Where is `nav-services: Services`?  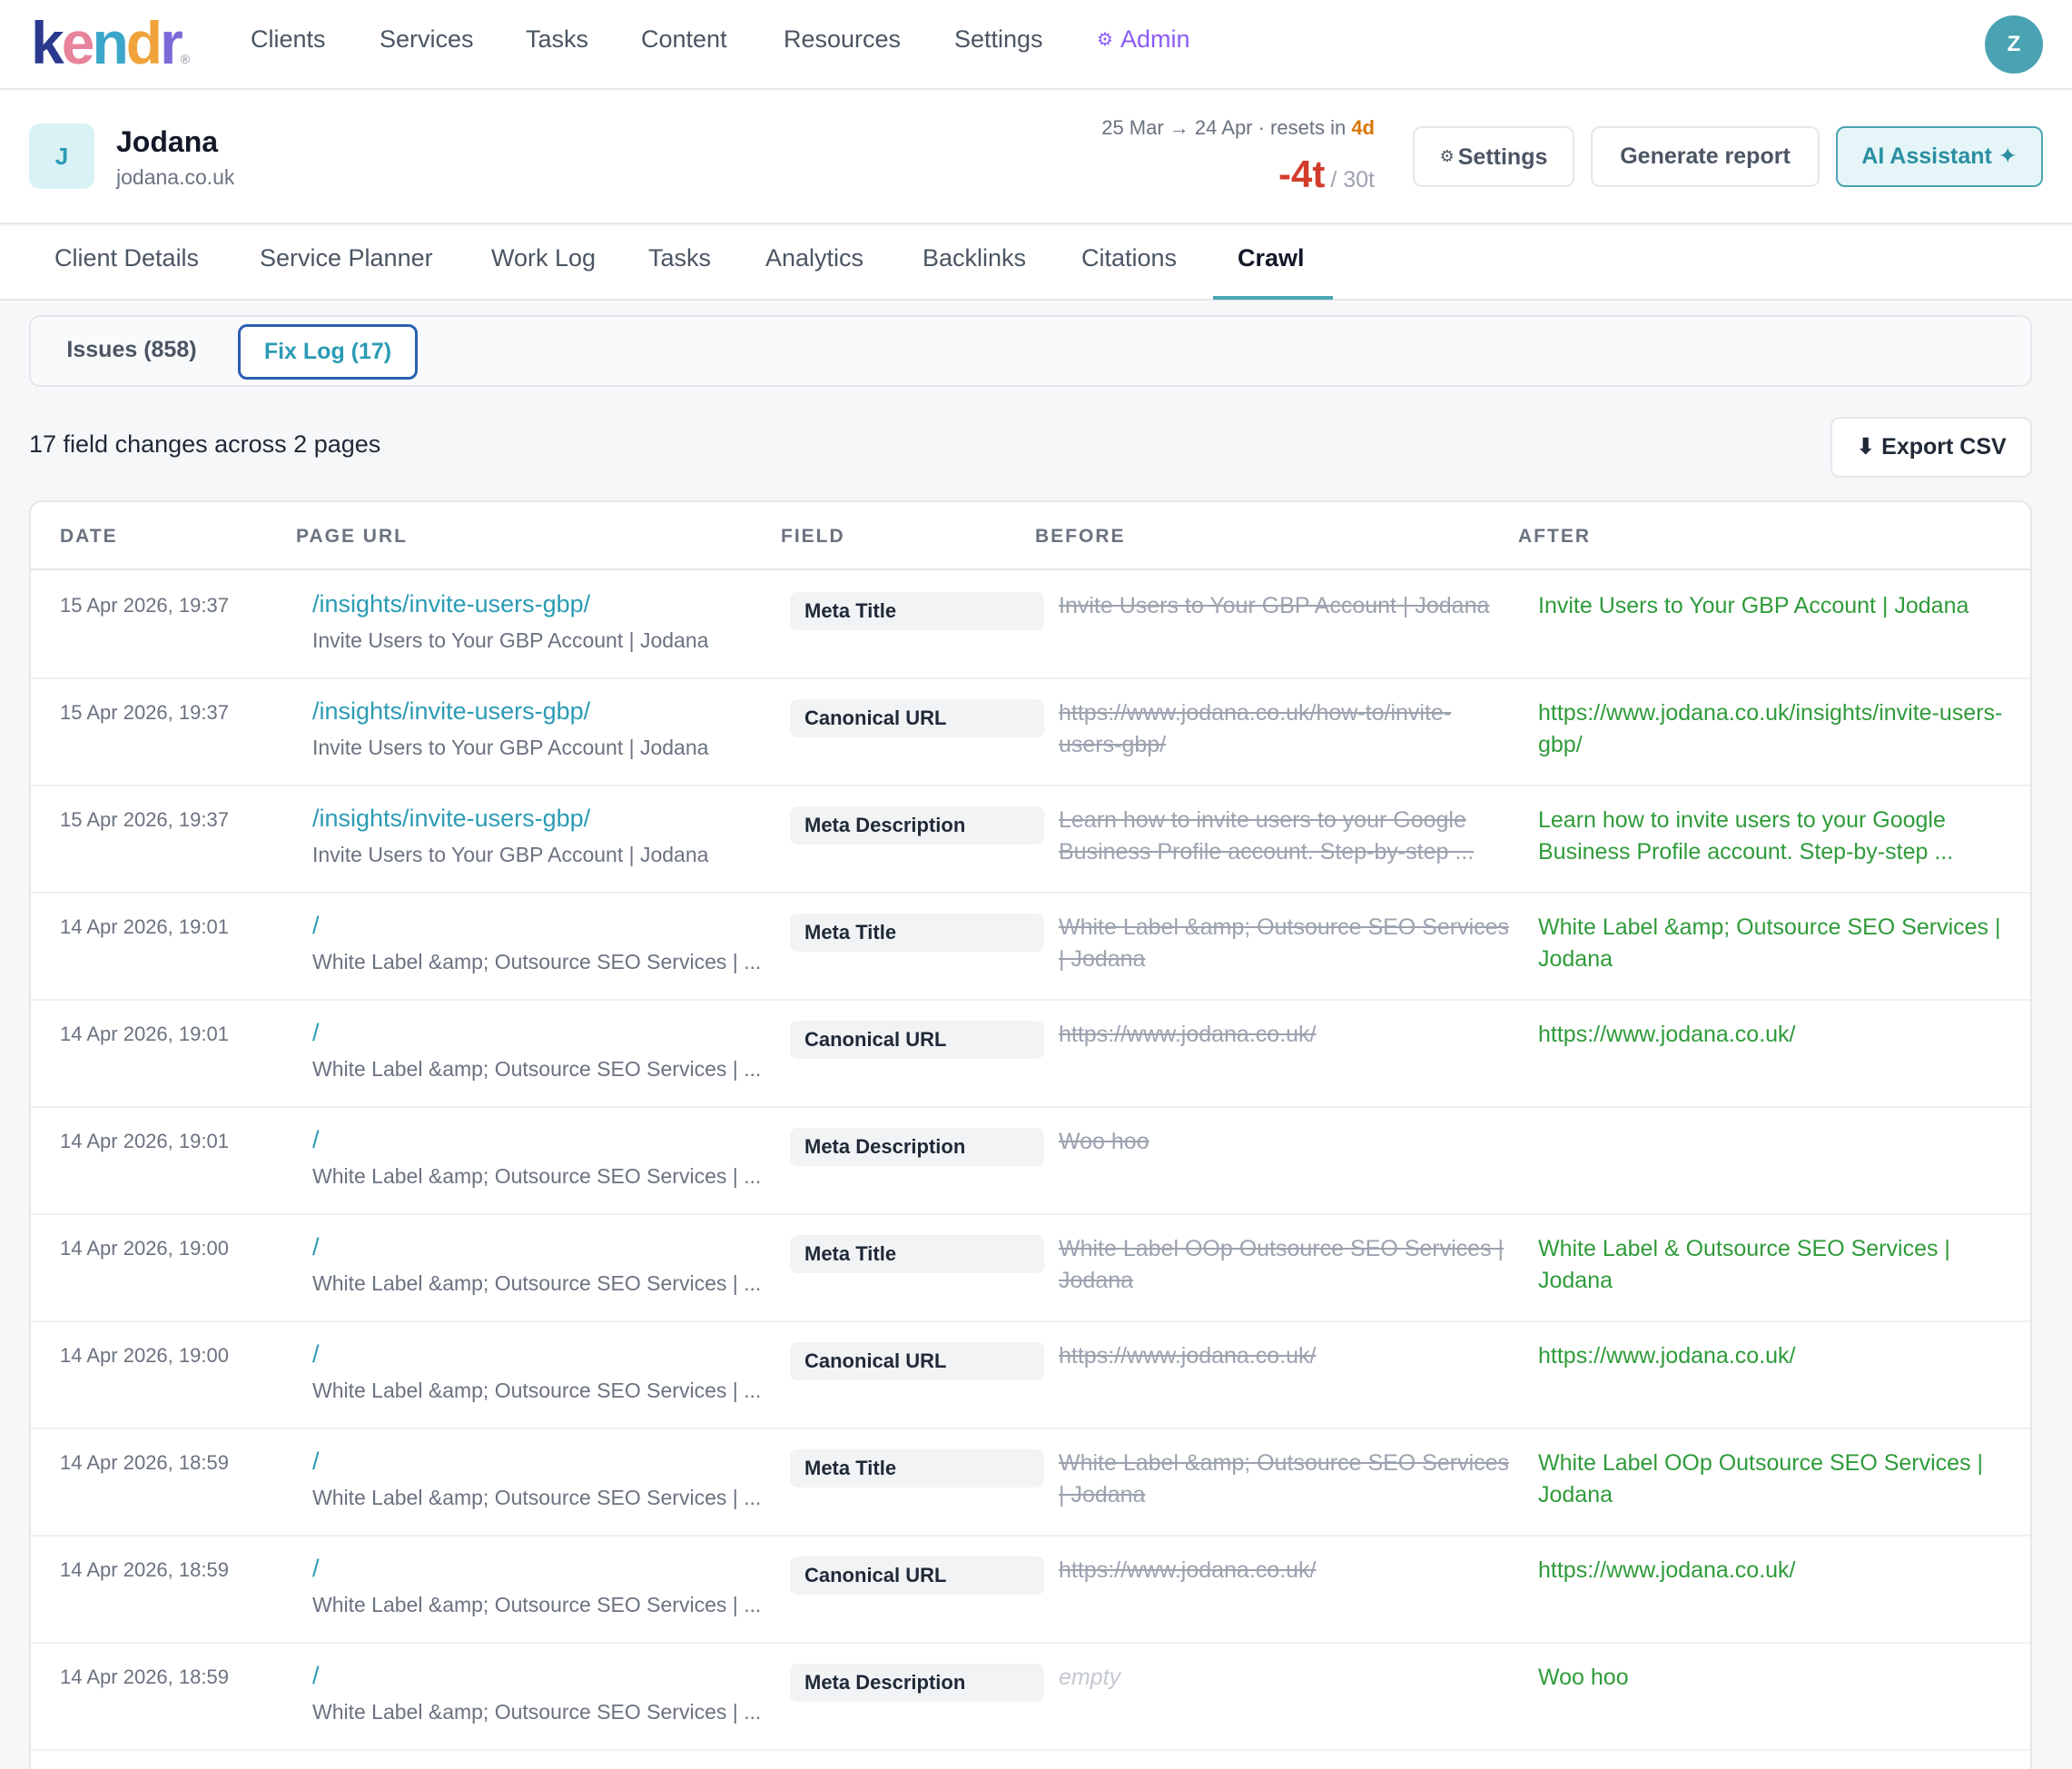
nav-services: Services is located at coordinates (427, 39).